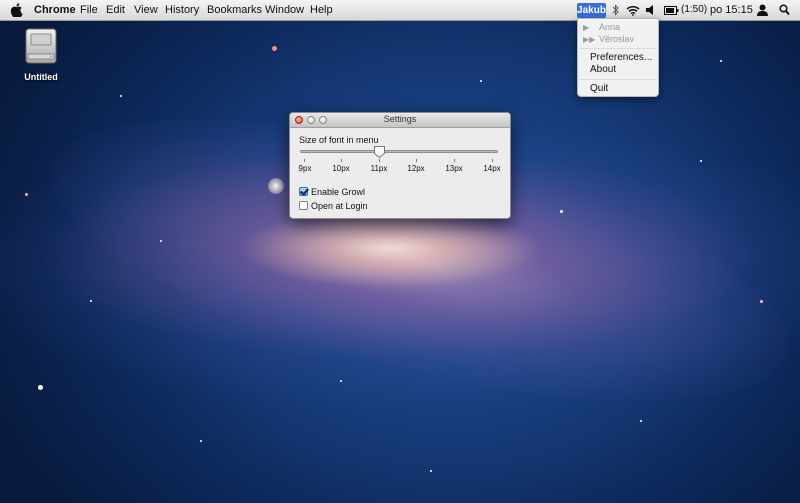  Describe the element at coordinates (615, 10) in the screenshot. I see `bluetooth-icon` at that location.